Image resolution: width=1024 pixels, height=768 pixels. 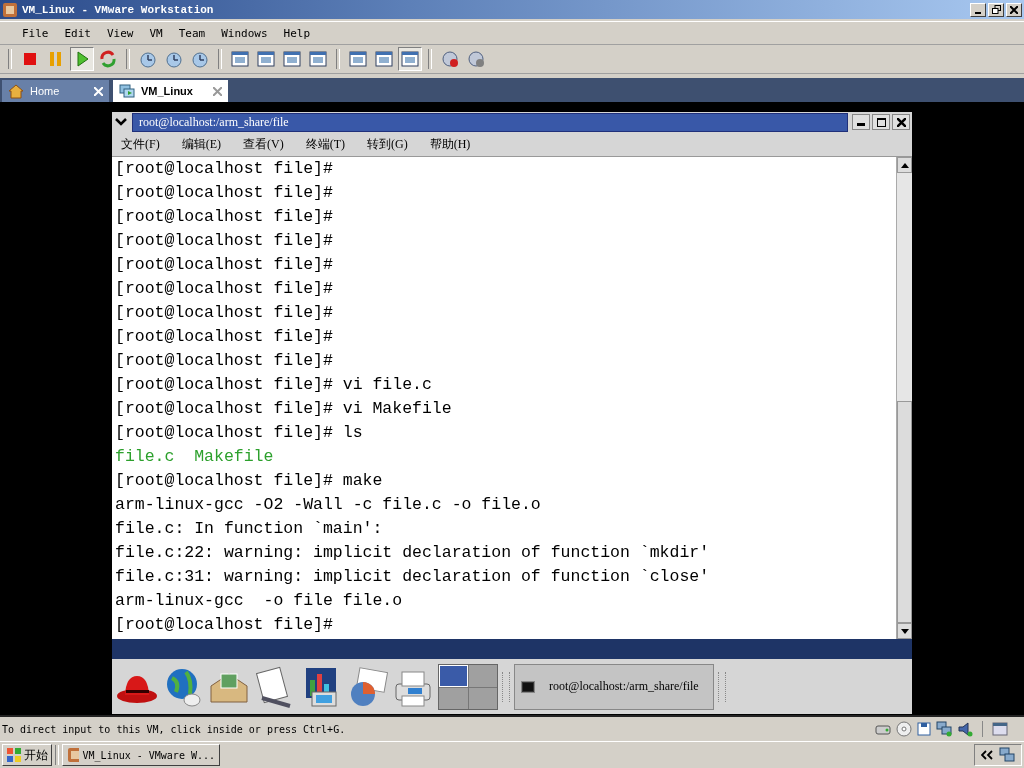 What do you see at coordinates (35, 33) in the screenshot?
I see `menu-item: File` at bounding box center [35, 33].